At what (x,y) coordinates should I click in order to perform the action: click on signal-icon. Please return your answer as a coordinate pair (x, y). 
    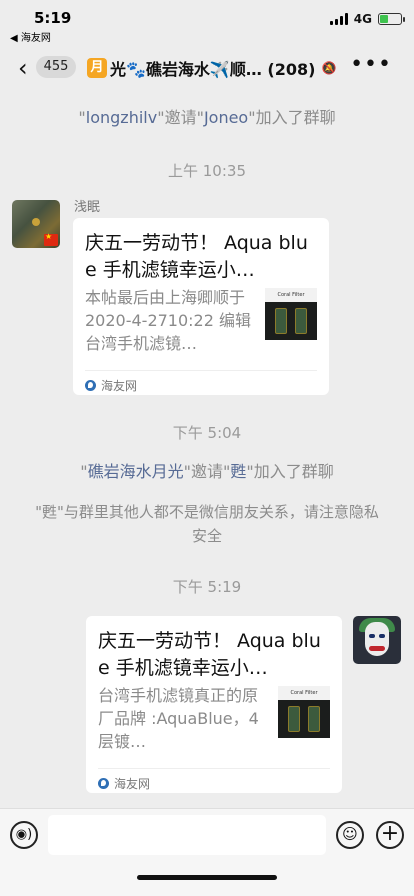
    Looking at the image, I should click on (338, 19).